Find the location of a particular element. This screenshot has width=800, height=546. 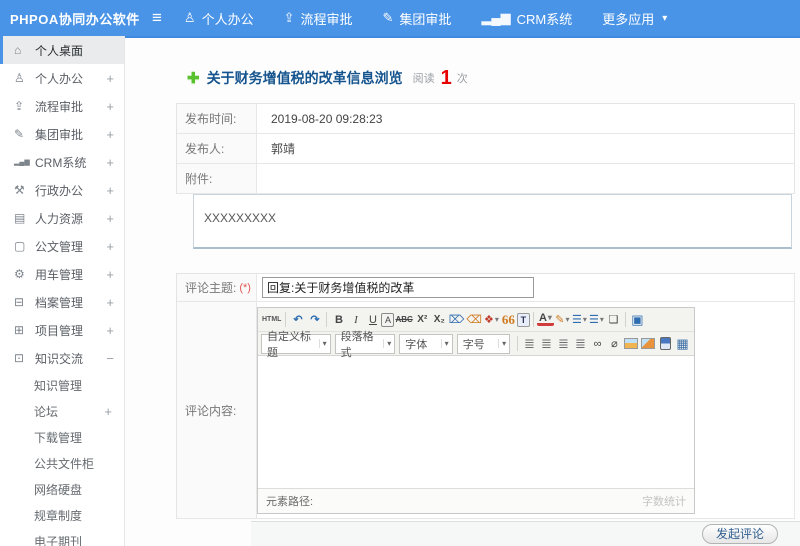

topnav-label: CRM系统 is located at coordinates (544, 19).